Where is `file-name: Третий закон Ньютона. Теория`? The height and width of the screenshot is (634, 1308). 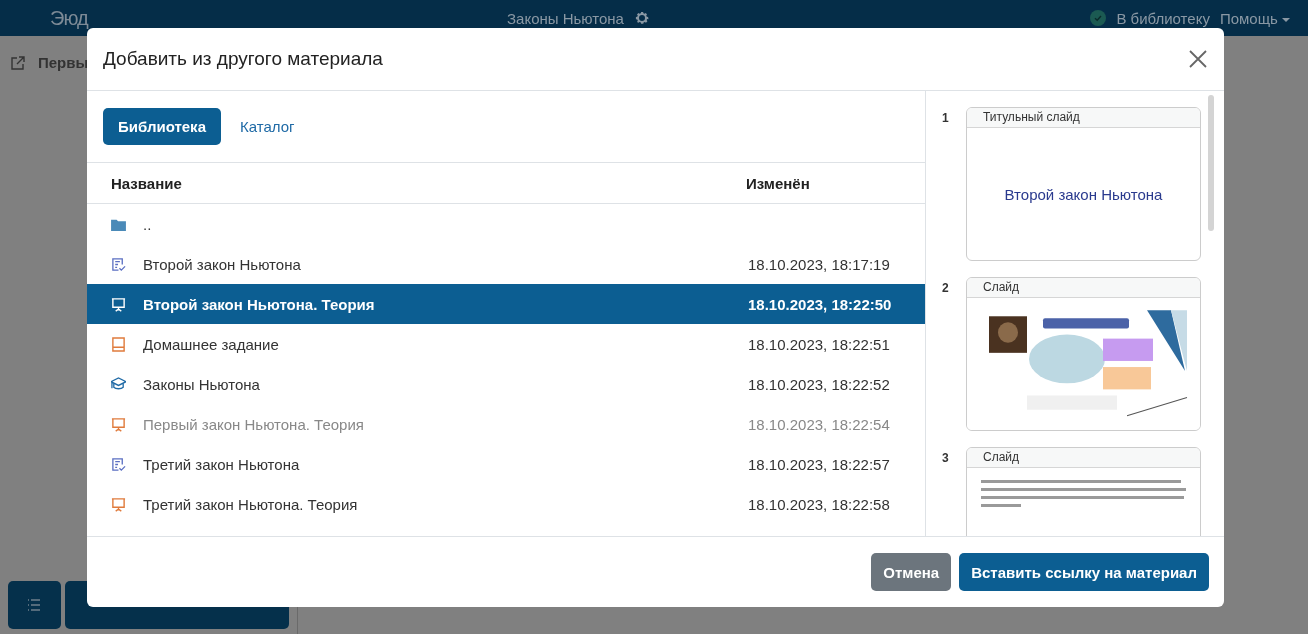 file-name: Третий закон Ньютона. Теория is located at coordinates (251, 504).